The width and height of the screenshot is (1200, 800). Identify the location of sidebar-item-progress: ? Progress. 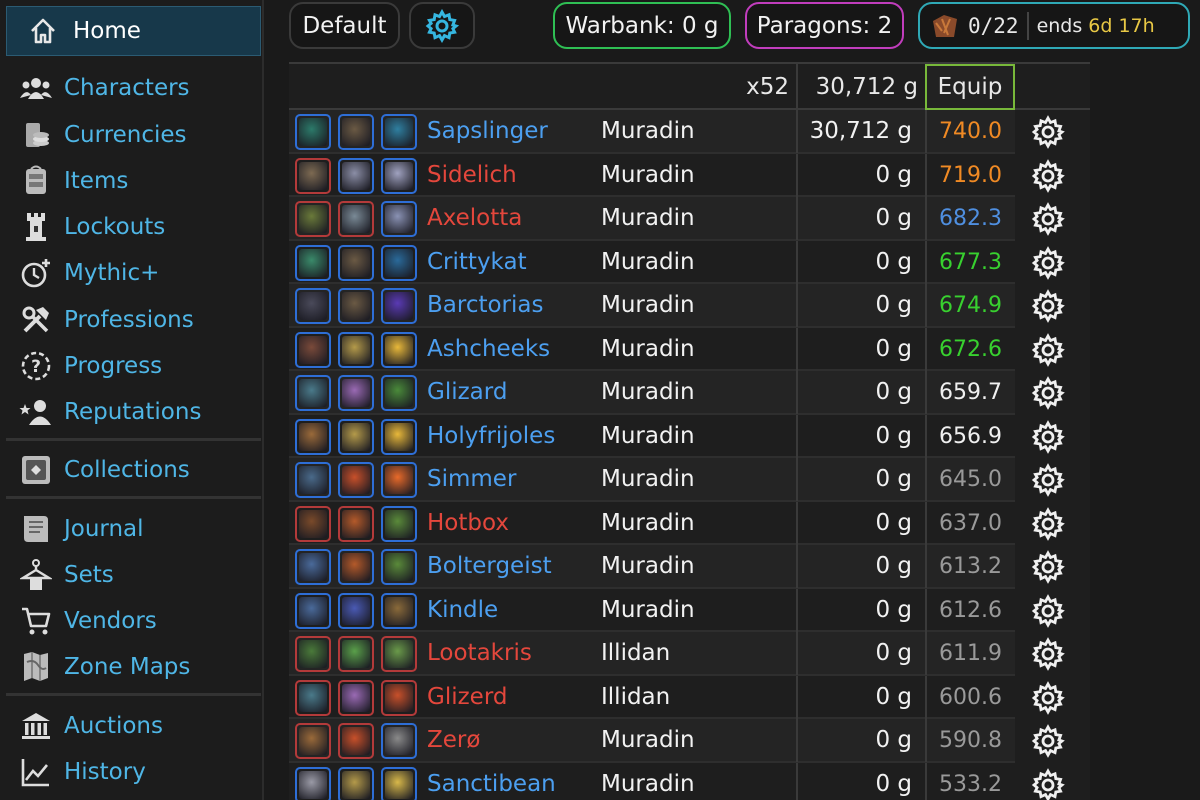
(138, 366).